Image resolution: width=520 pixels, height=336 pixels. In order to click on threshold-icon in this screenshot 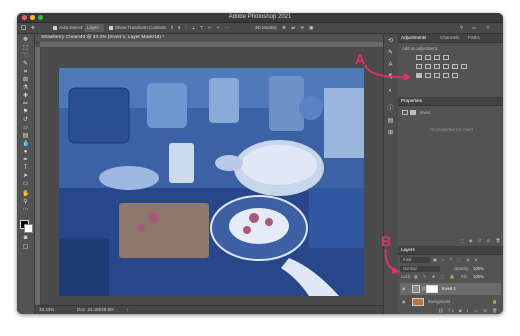, I will do `click(437, 75)`.